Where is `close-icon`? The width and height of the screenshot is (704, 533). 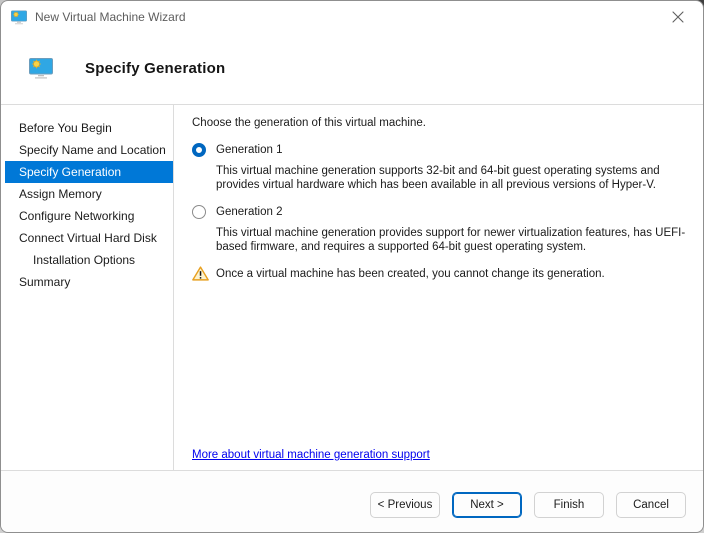
close-icon is located at coordinates (678, 17).